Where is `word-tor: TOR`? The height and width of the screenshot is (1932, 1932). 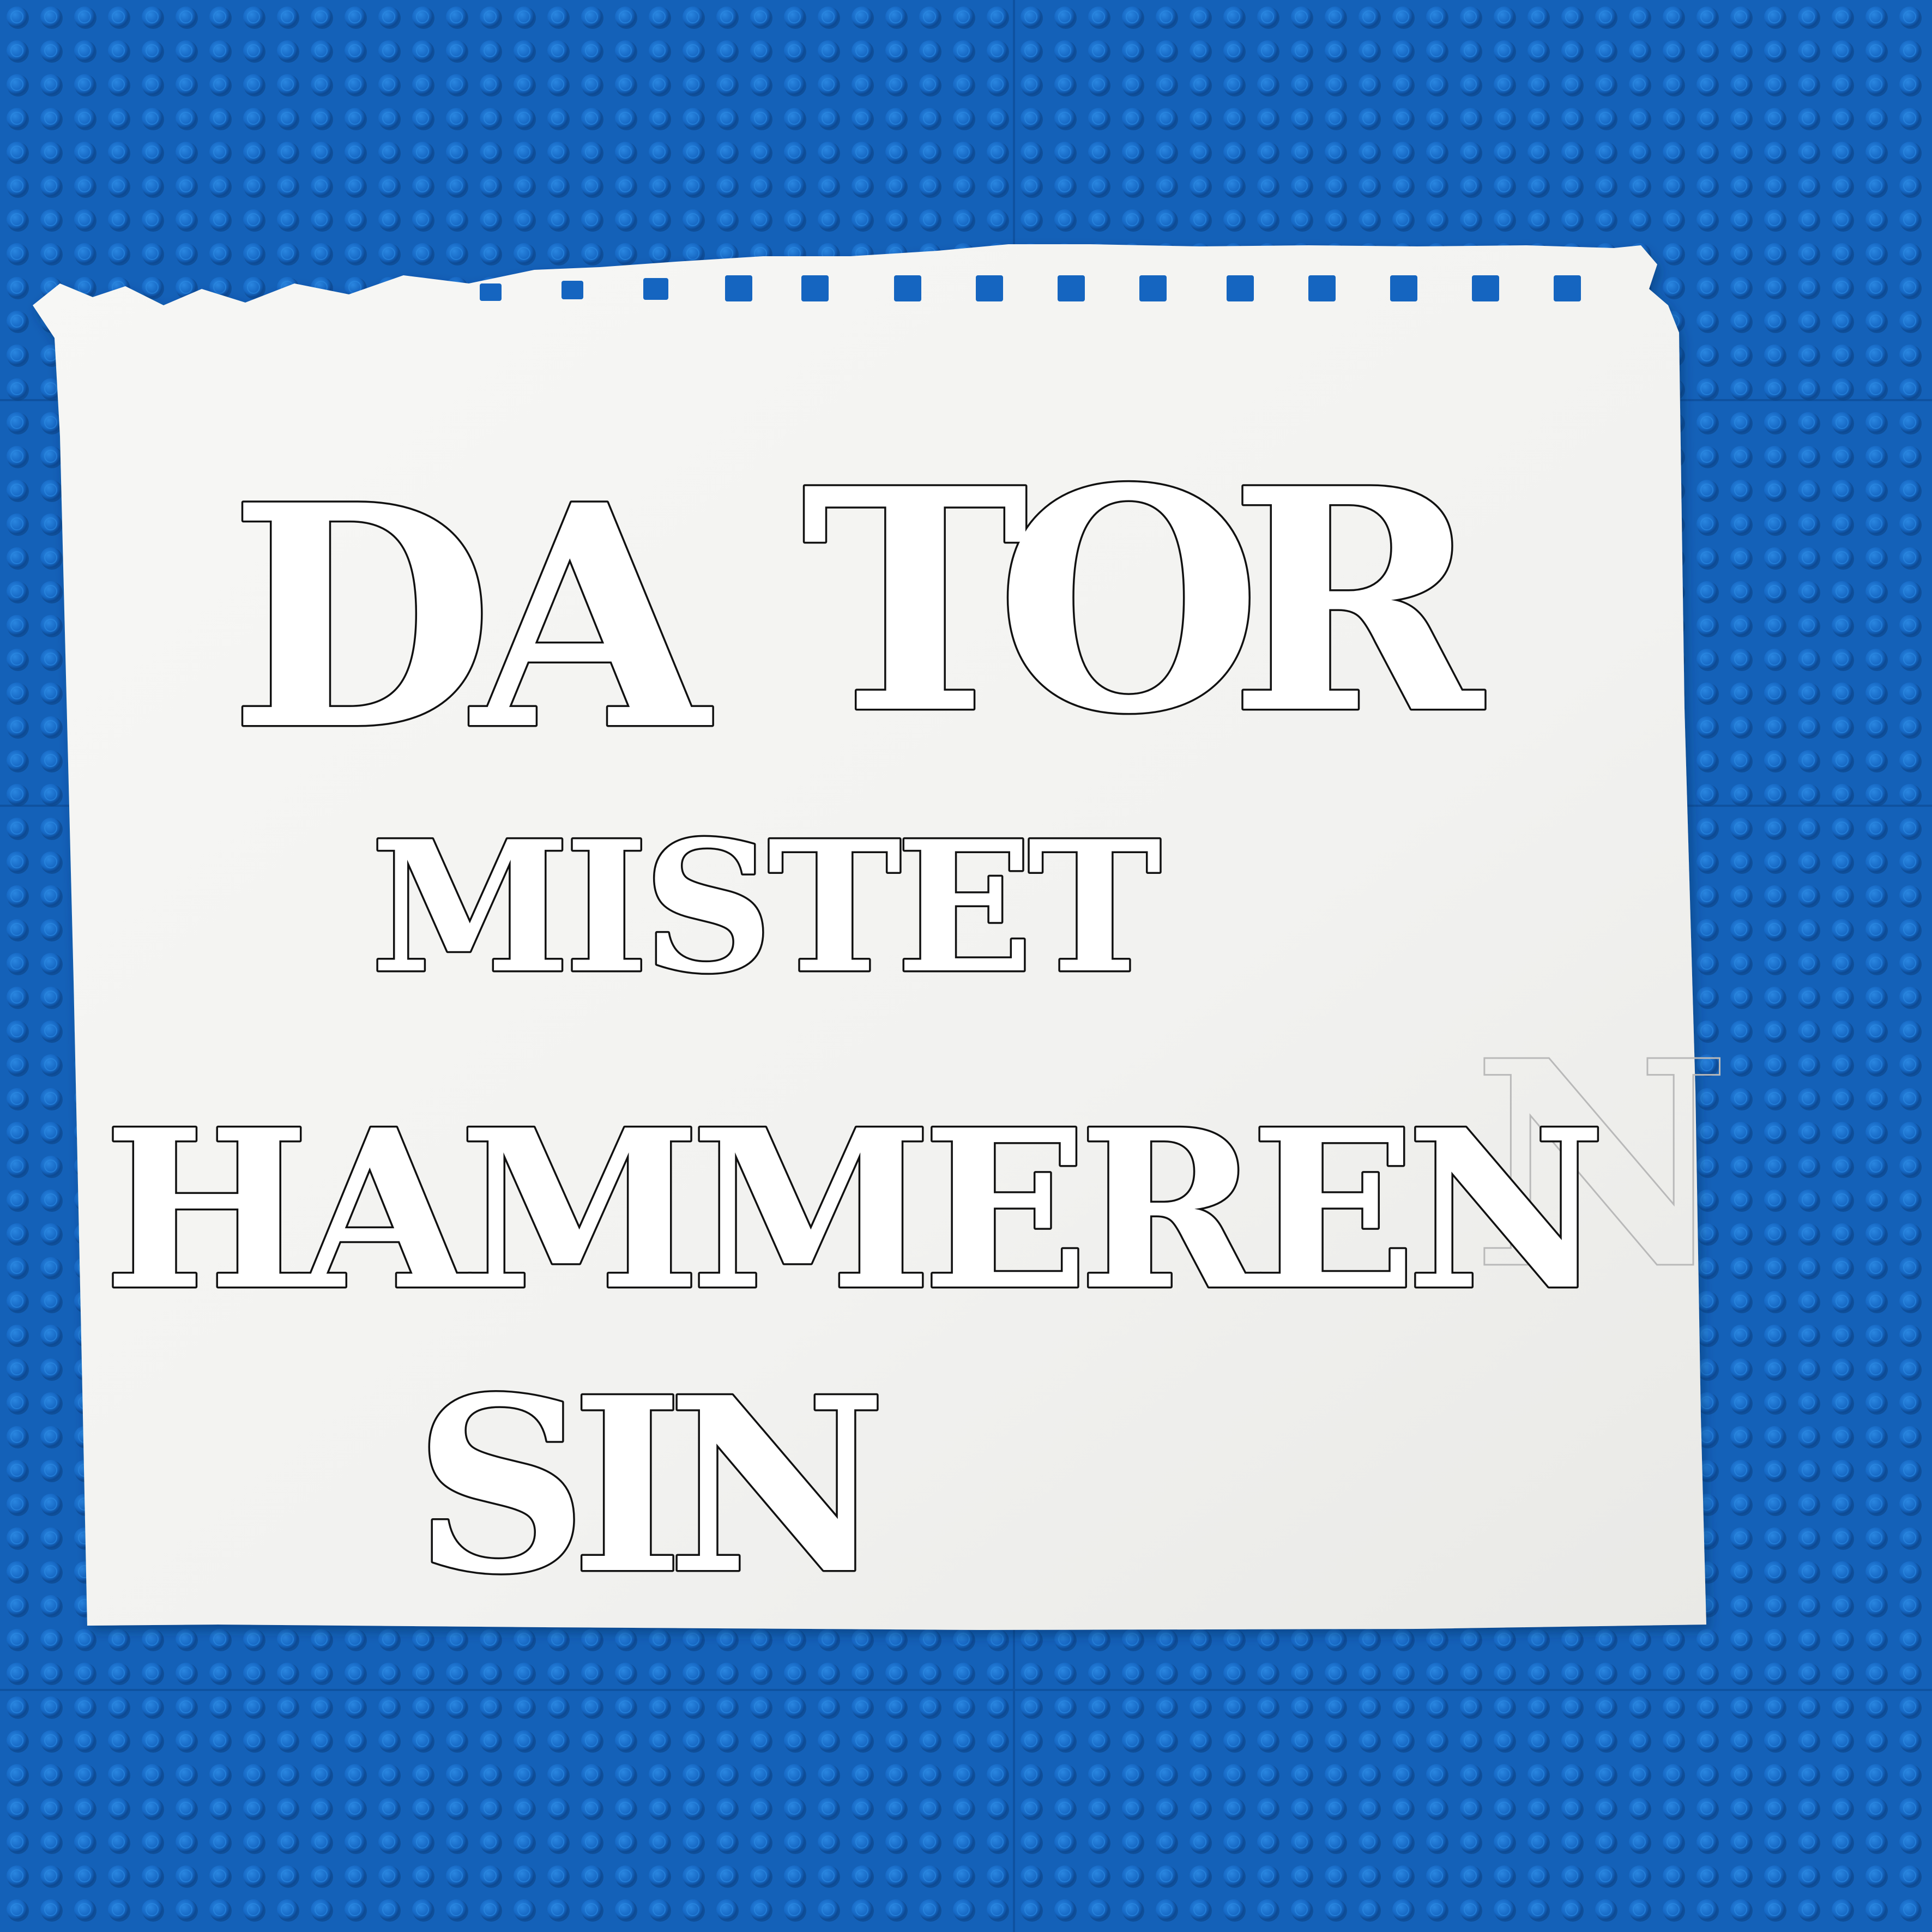 word-tor: TOR is located at coordinates (1144, 601).